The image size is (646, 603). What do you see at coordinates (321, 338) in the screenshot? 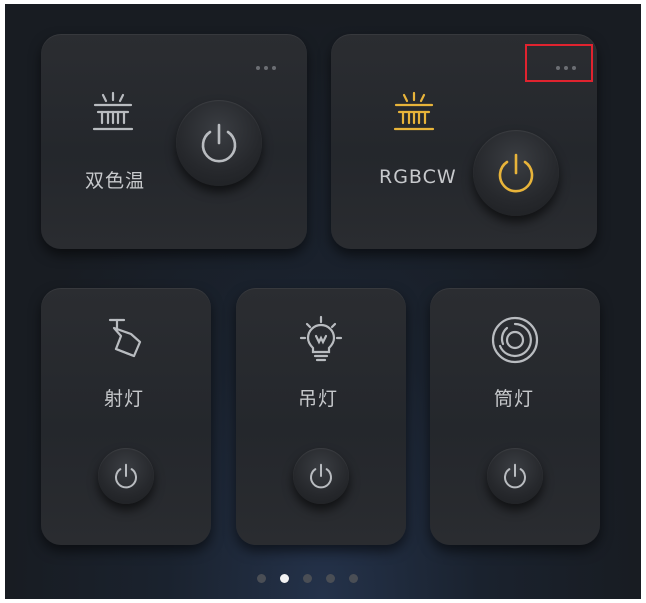
I see `bulb-icon` at bounding box center [321, 338].